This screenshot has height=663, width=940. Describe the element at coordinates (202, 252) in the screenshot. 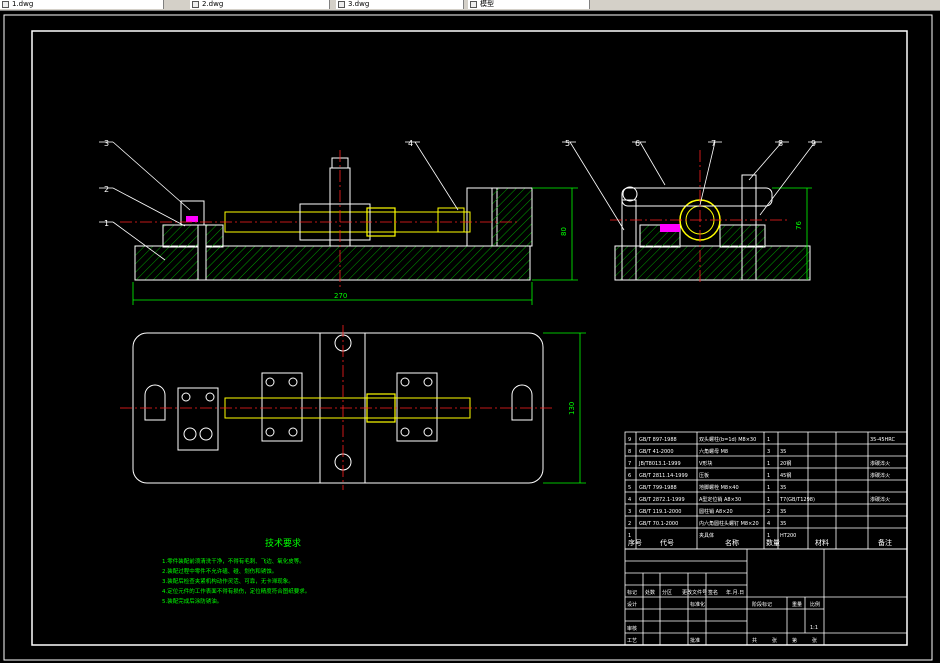

I see `screw-section` at that location.